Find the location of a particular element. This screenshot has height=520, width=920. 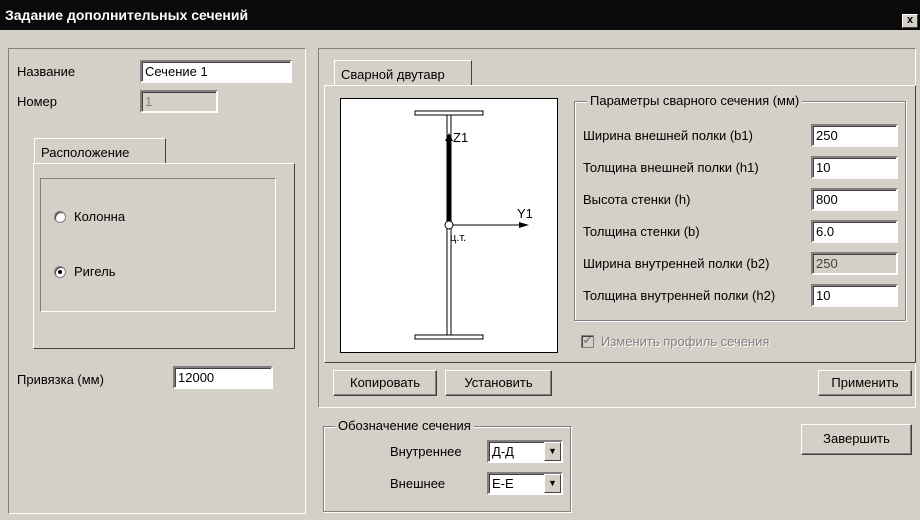

inner-select: Д-Д ▼ is located at coordinates (525, 451).